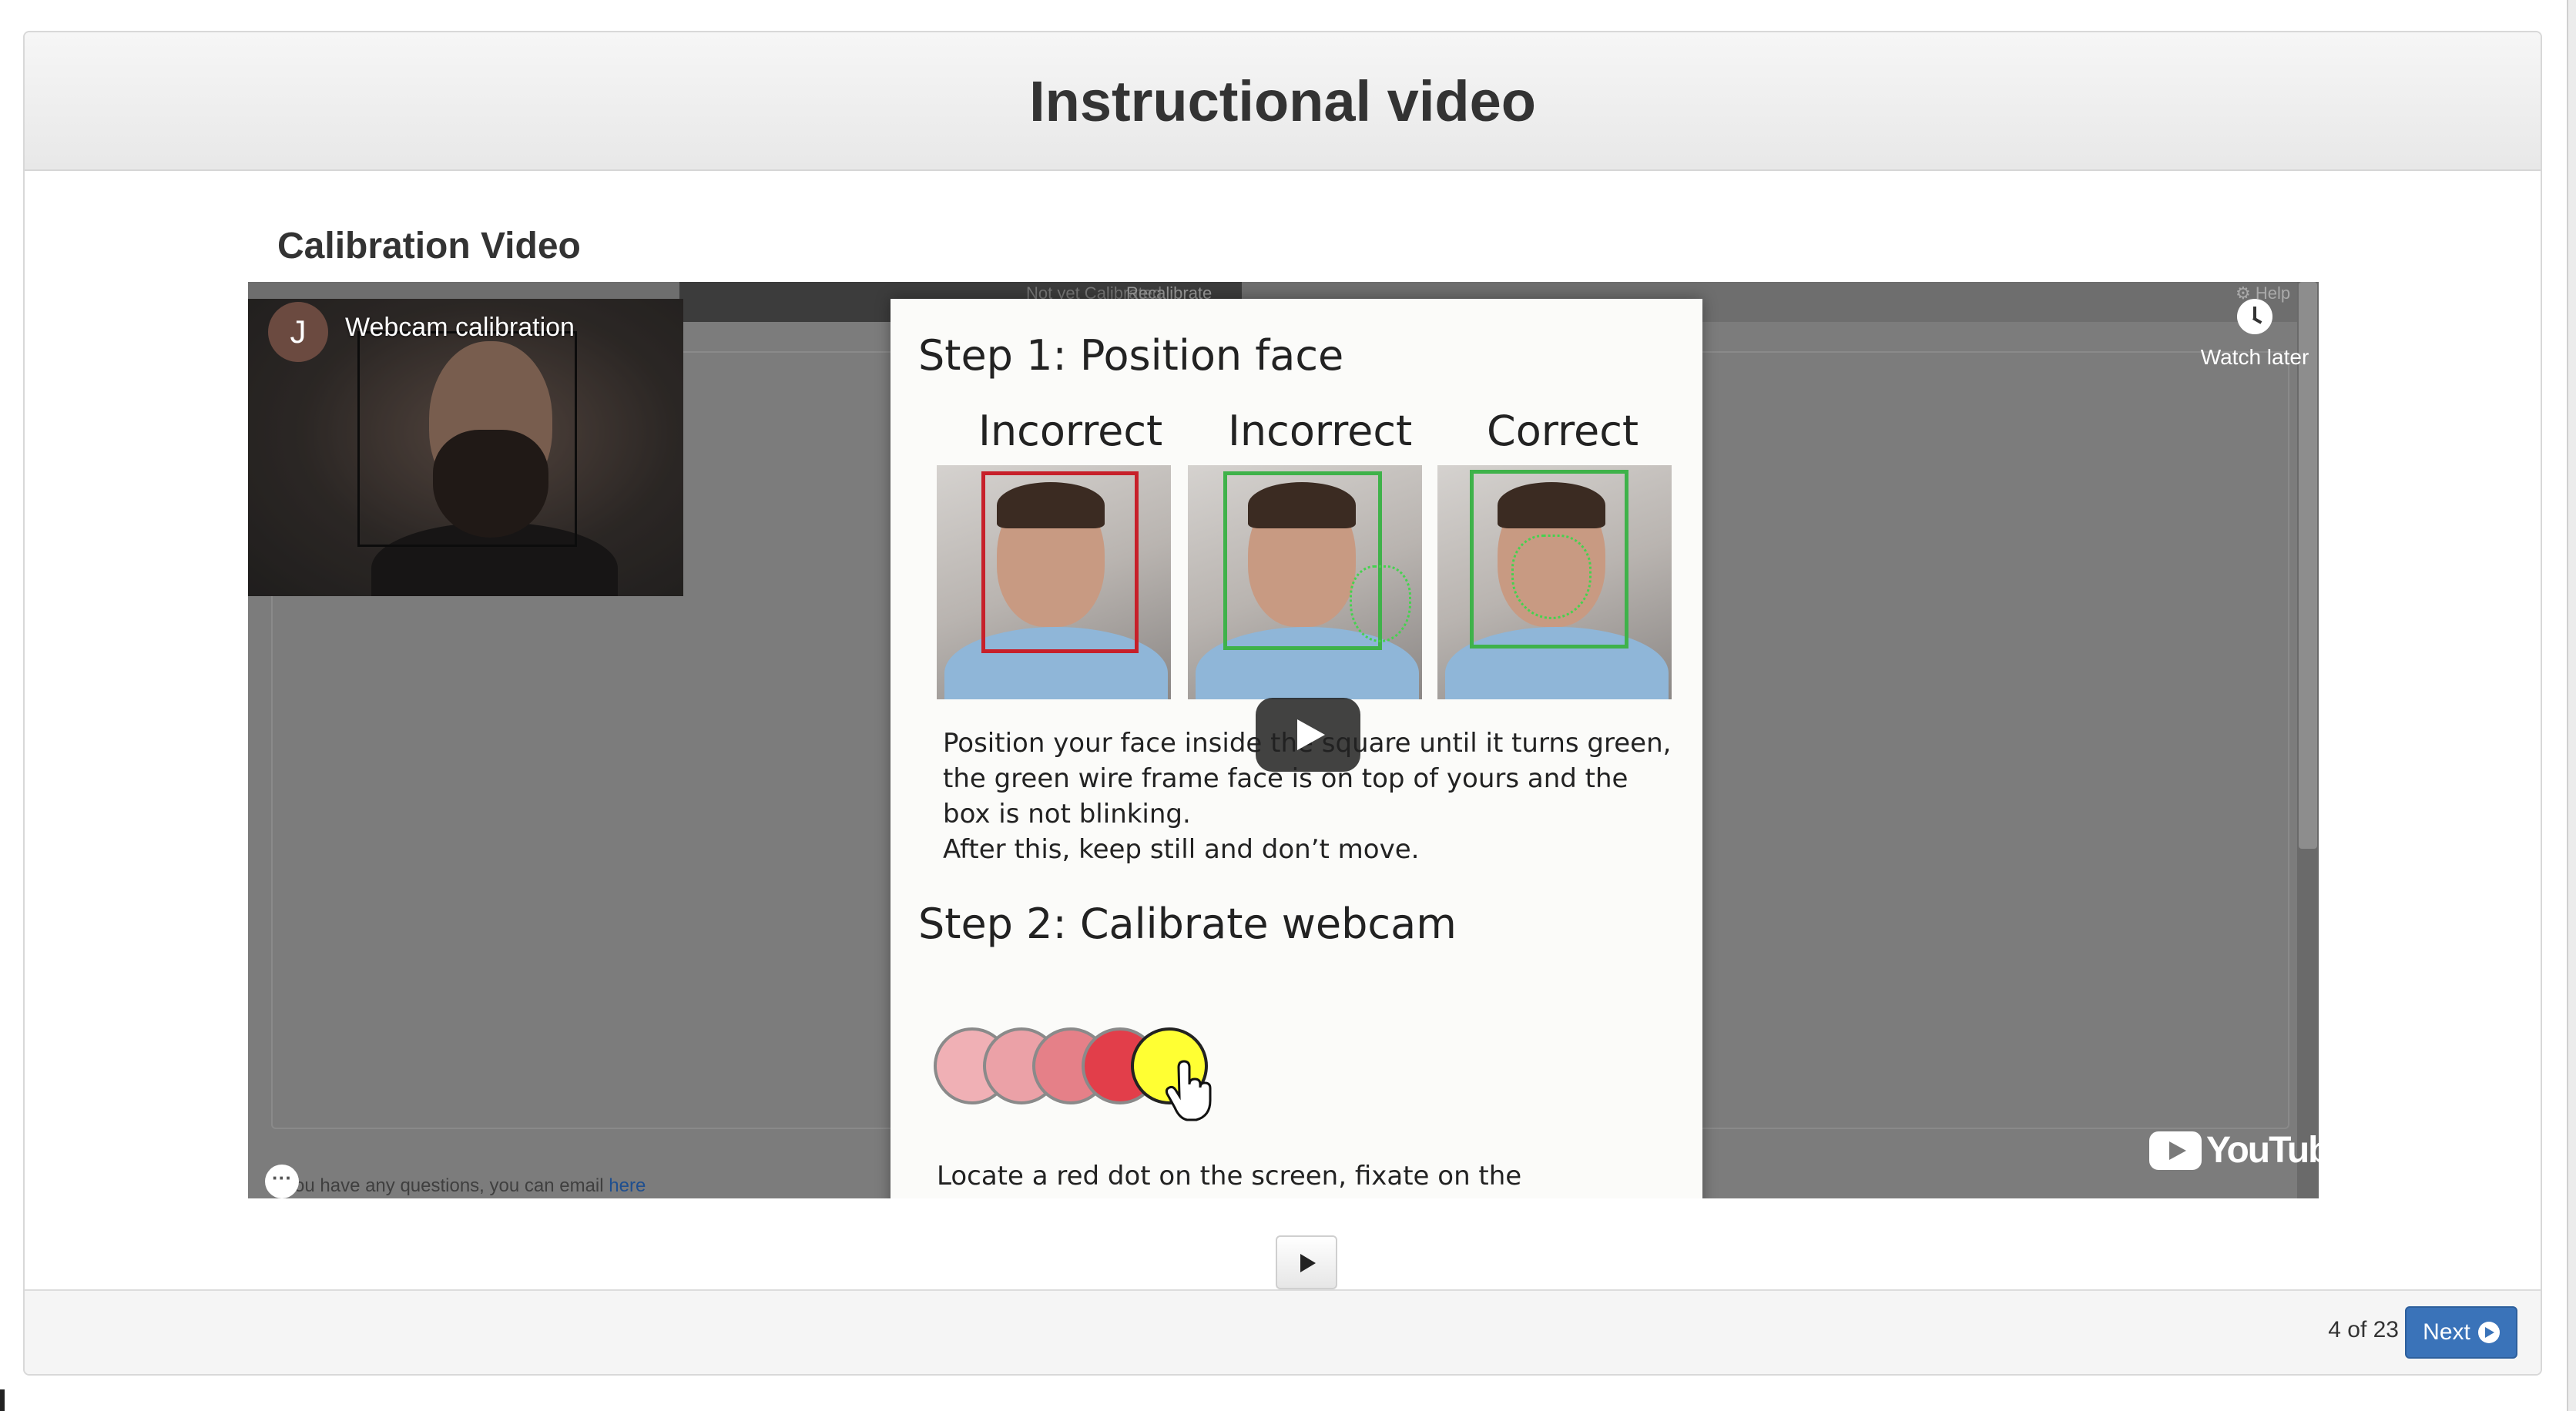 The width and height of the screenshot is (2576, 1411). I want to click on window-scrollbar, so click(2571, 705).